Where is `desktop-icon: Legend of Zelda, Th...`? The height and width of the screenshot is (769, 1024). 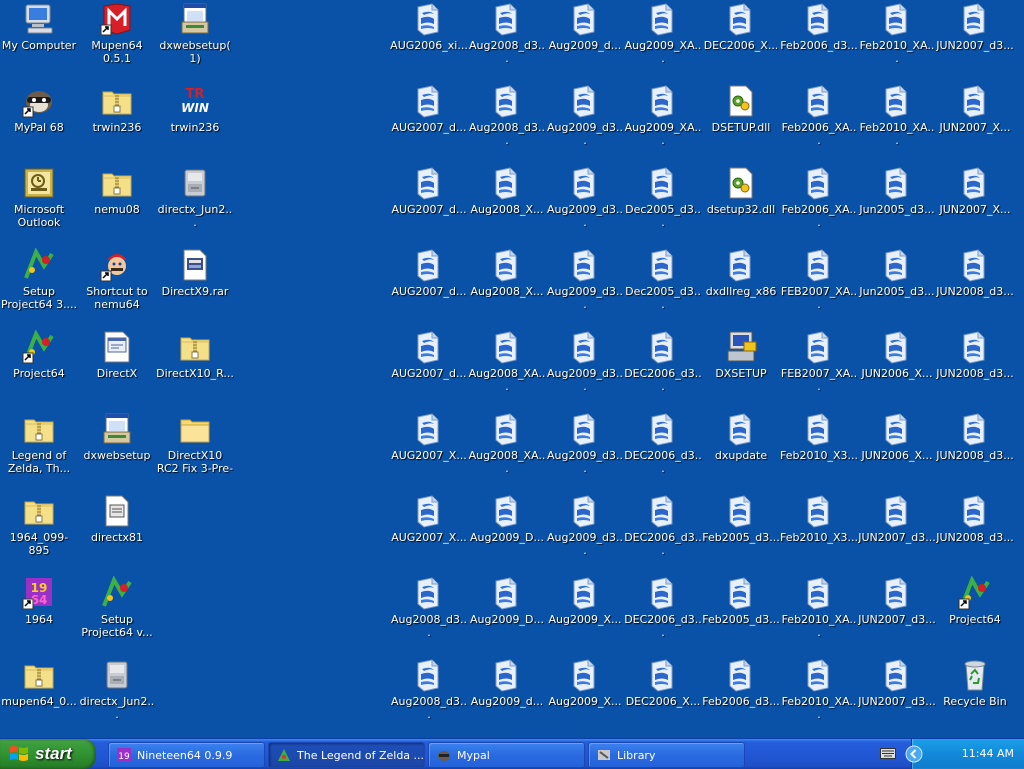 desktop-icon: Legend of Zelda, Th... is located at coordinates (39, 449).